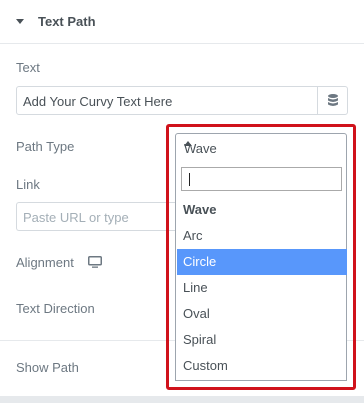 This screenshot has width=364, height=403. I want to click on option-arc: Arc, so click(262, 236).